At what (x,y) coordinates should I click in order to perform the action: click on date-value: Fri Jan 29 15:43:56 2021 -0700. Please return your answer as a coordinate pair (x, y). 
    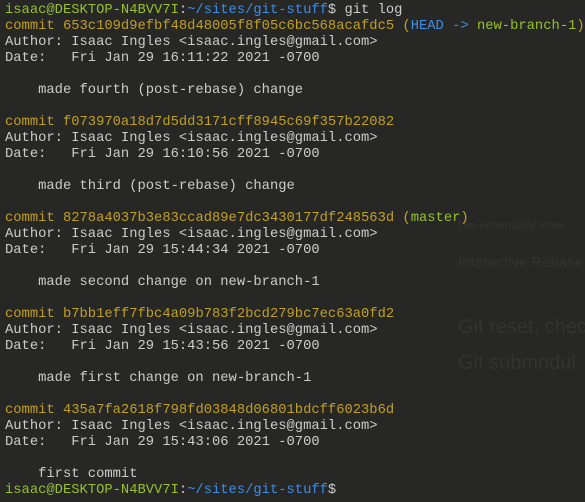
    Looking at the image, I should click on (195, 346).